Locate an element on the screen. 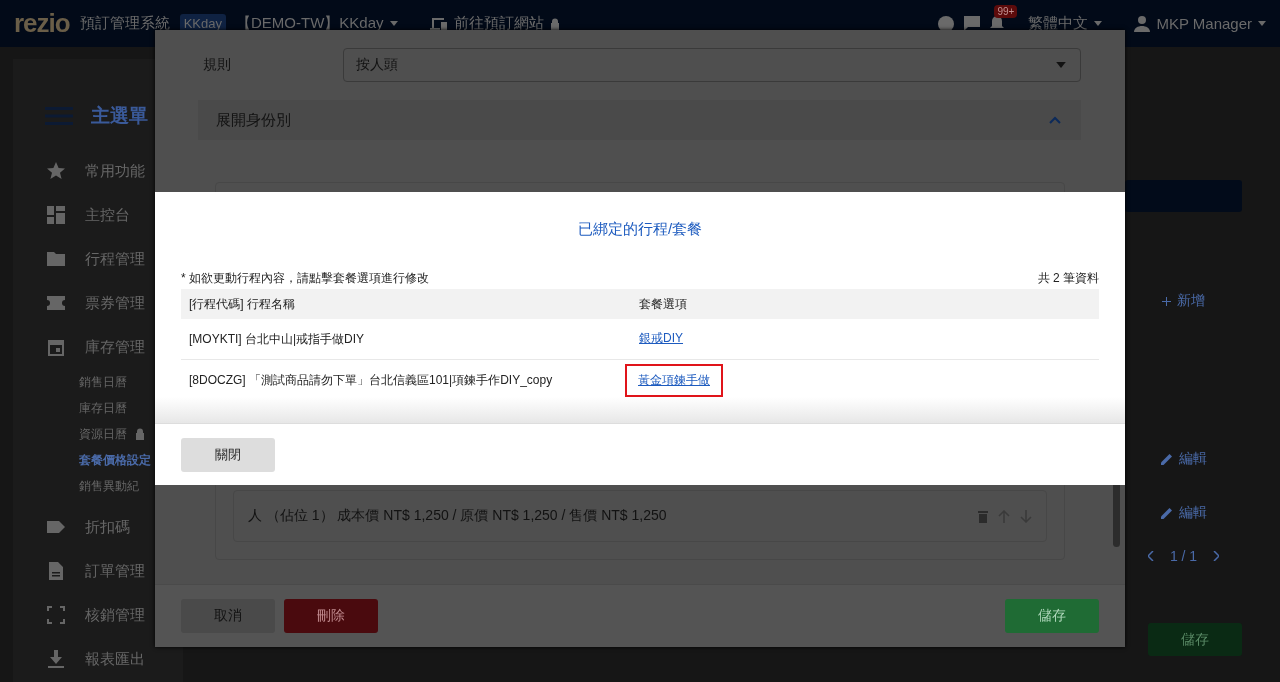  previous-icon is located at coordinates (1150, 556).